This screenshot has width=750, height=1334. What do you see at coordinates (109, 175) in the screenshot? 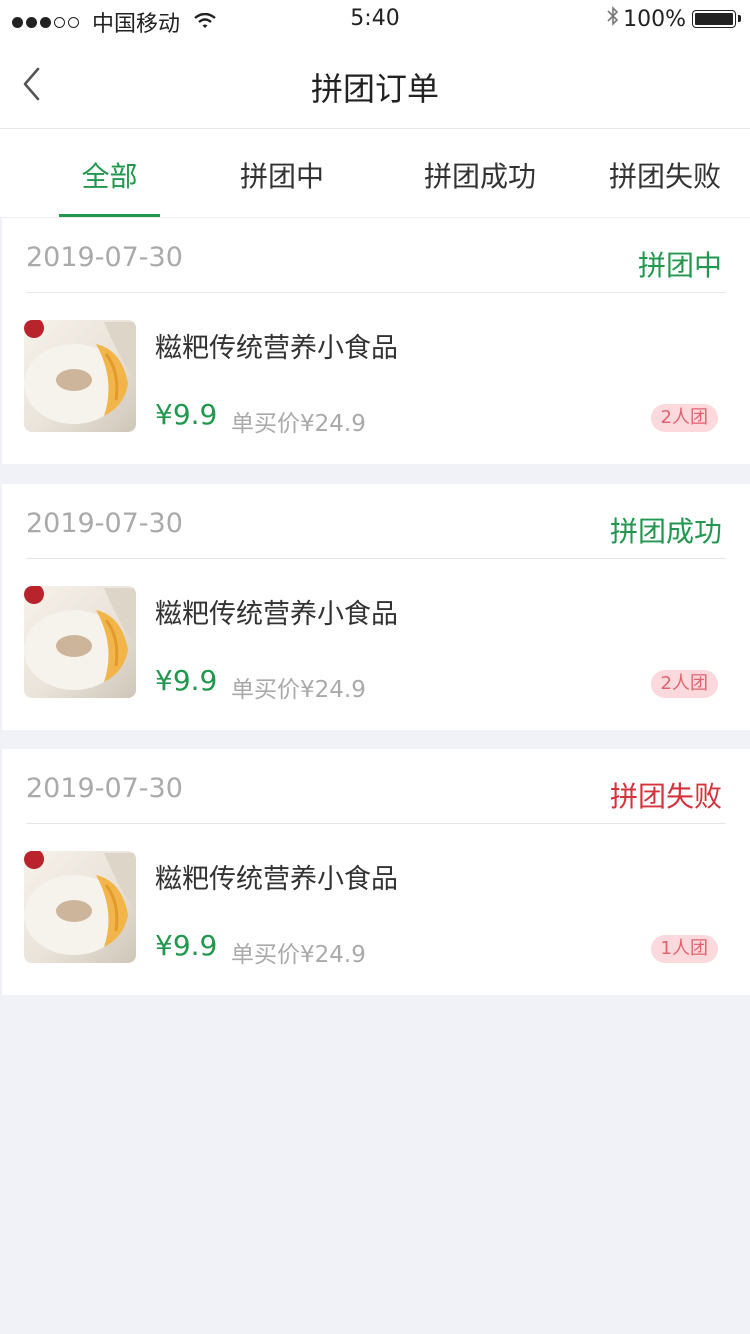
I see `tab-all: 全部` at bounding box center [109, 175].